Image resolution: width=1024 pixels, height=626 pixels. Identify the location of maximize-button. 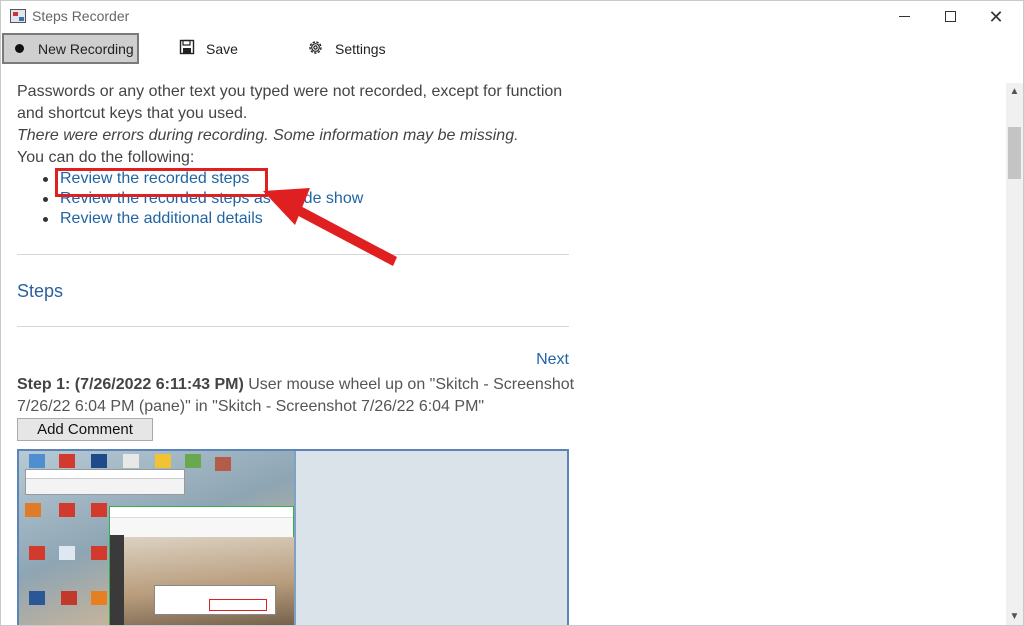
(950, 16).